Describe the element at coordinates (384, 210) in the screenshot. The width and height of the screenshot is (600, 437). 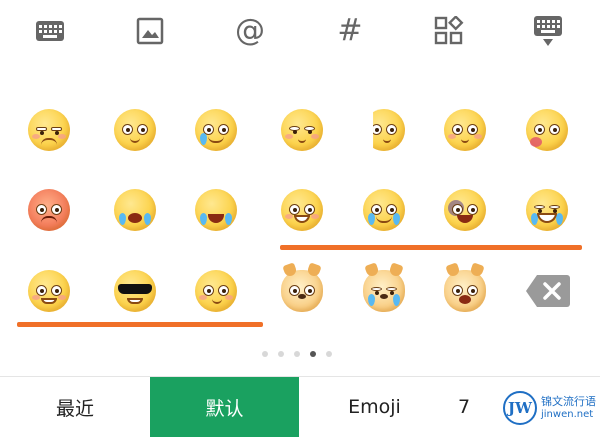
I see `laugh-tears-emoji` at that location.